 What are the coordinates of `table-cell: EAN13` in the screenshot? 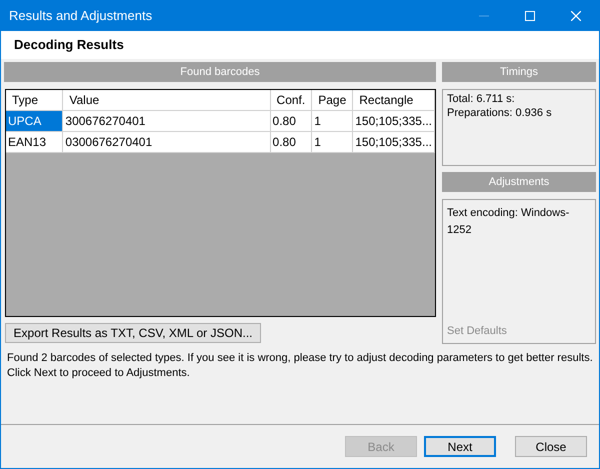 It's located at (34, 141).